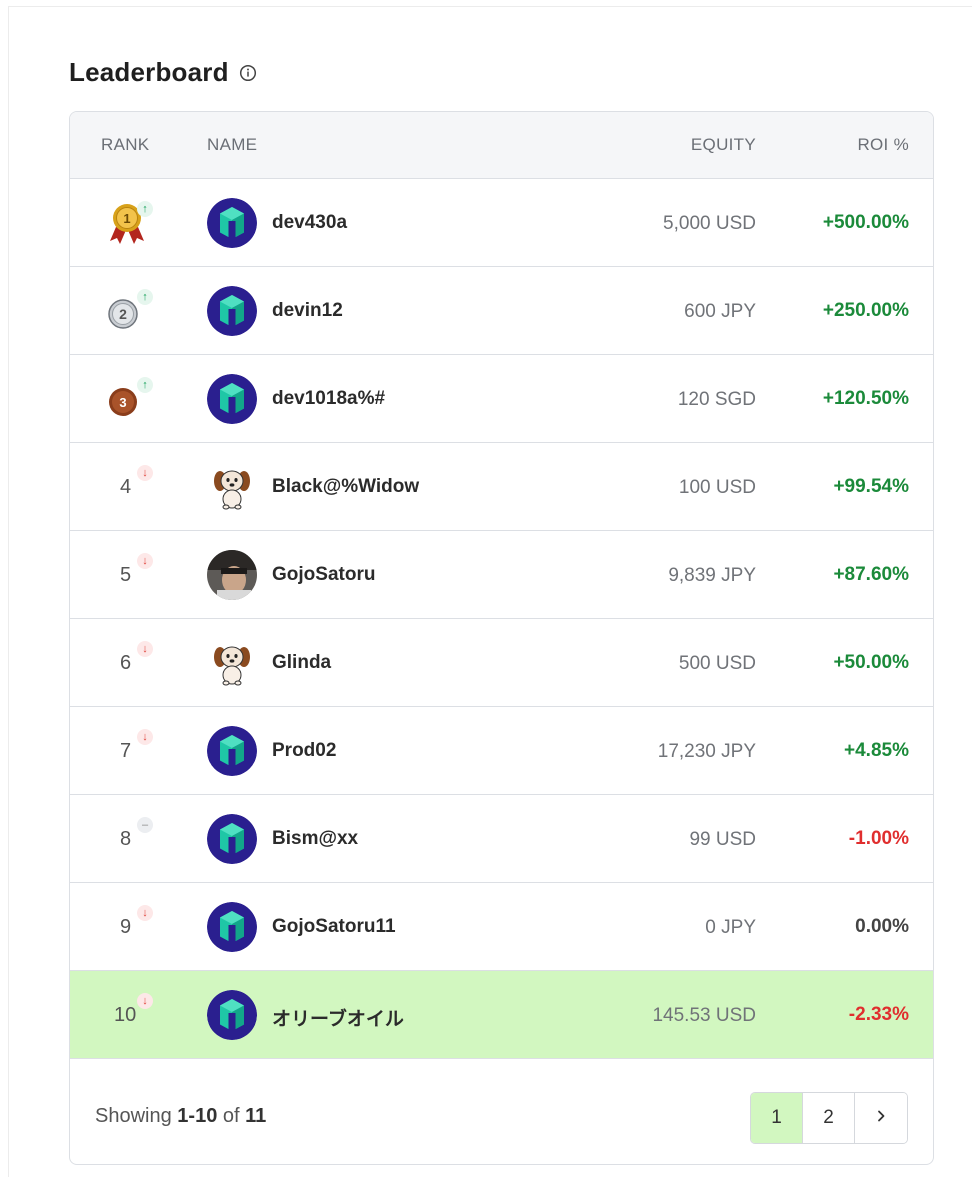  Describe the element at coordinates (501, 839) in the screenshot. I see `table-row: 8– Bism@xx 99 USD -1.00%` at that location.